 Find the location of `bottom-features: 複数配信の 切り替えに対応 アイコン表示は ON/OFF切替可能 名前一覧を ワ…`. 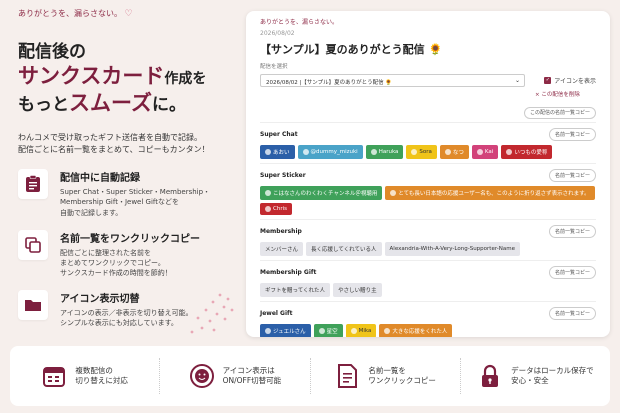

bottom-features: 複数配信の 切り替えに対応 アイコン表示は ON/OFF切替可能 名前一覧を ワ… is located at coordinates (310, 376).